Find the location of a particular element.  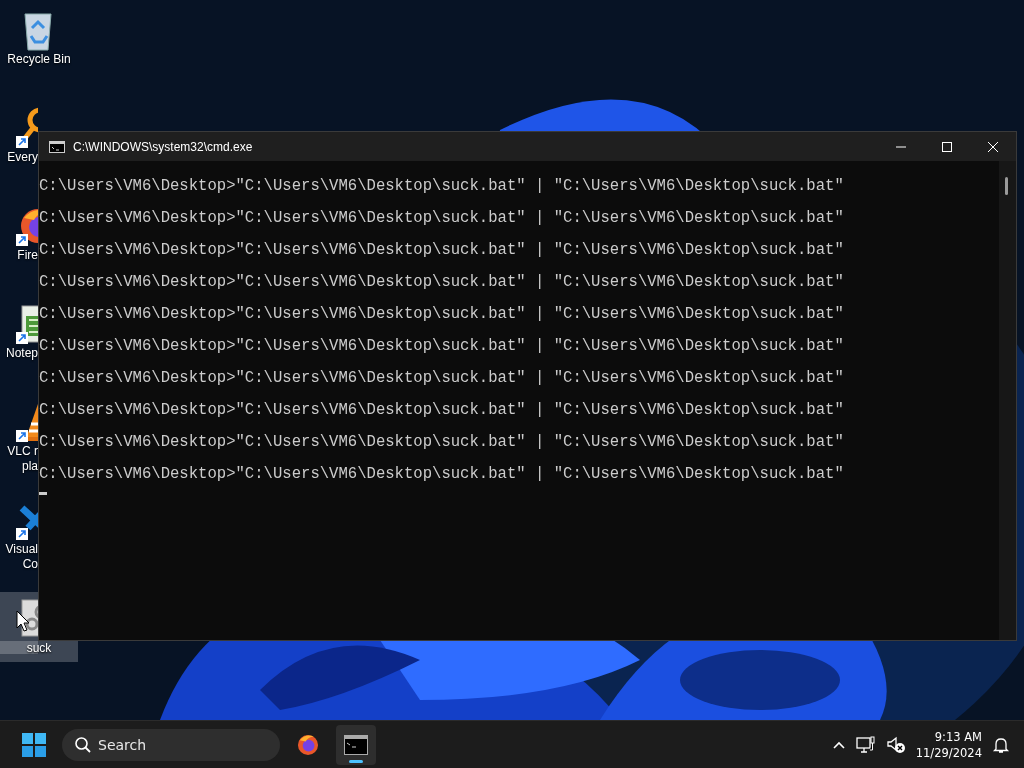

clock-date: 11/29/2024 is located at coordinates (948, 752).